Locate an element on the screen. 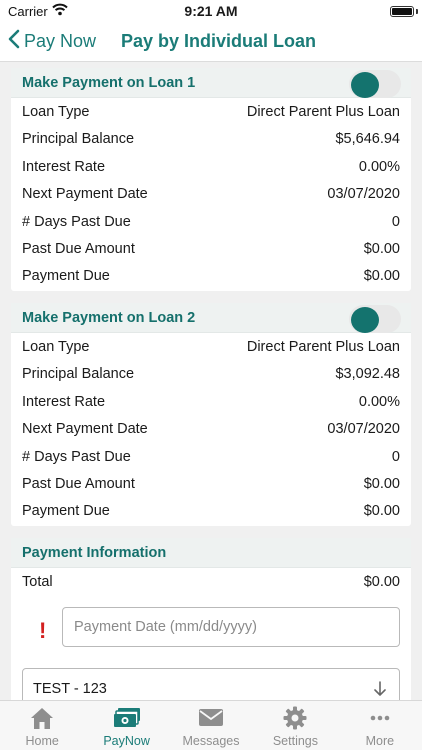 This screenshot has height=750, width=422. tab-bar: Home PayNow Messages Settings More is located at coordinates (211, 725).